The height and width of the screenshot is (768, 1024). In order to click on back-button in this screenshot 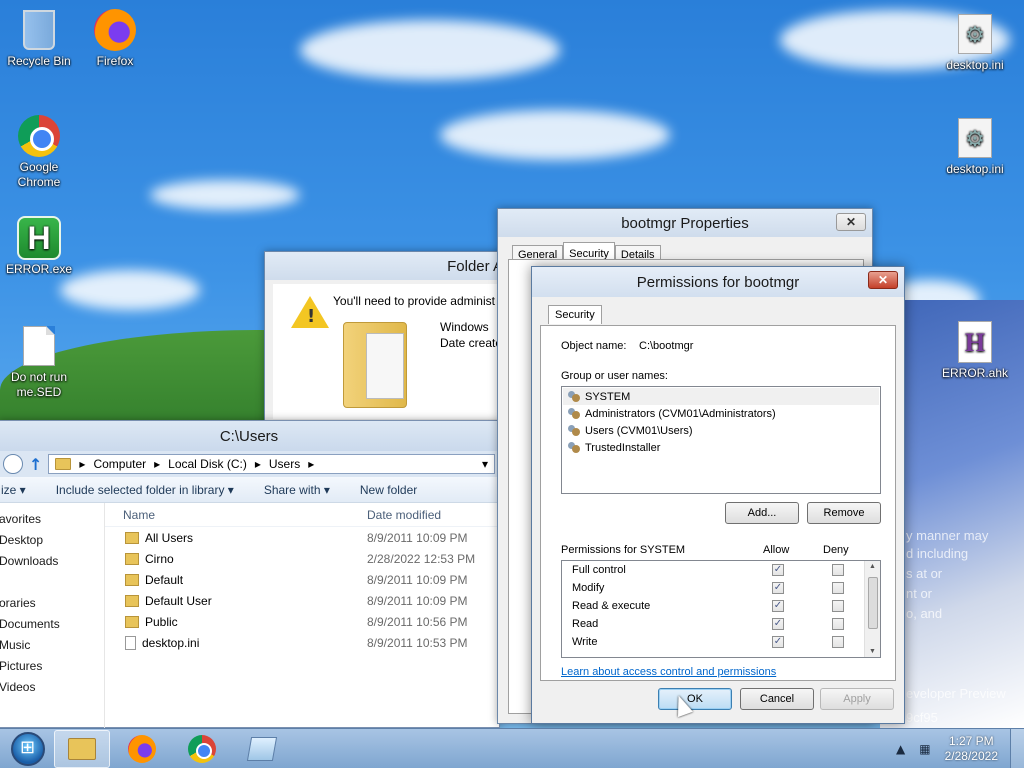, I will do `click(13, 464)`.